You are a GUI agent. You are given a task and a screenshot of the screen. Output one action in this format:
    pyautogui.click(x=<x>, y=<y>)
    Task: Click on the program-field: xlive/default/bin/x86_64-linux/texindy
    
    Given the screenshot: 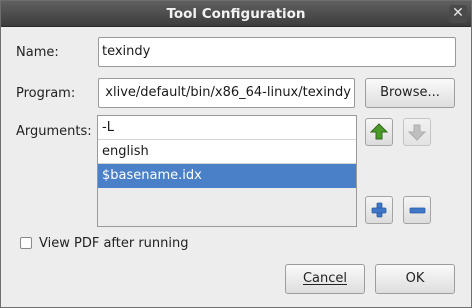 What is the action you would take?
    pyautogui.click(x=226, y=93)
    